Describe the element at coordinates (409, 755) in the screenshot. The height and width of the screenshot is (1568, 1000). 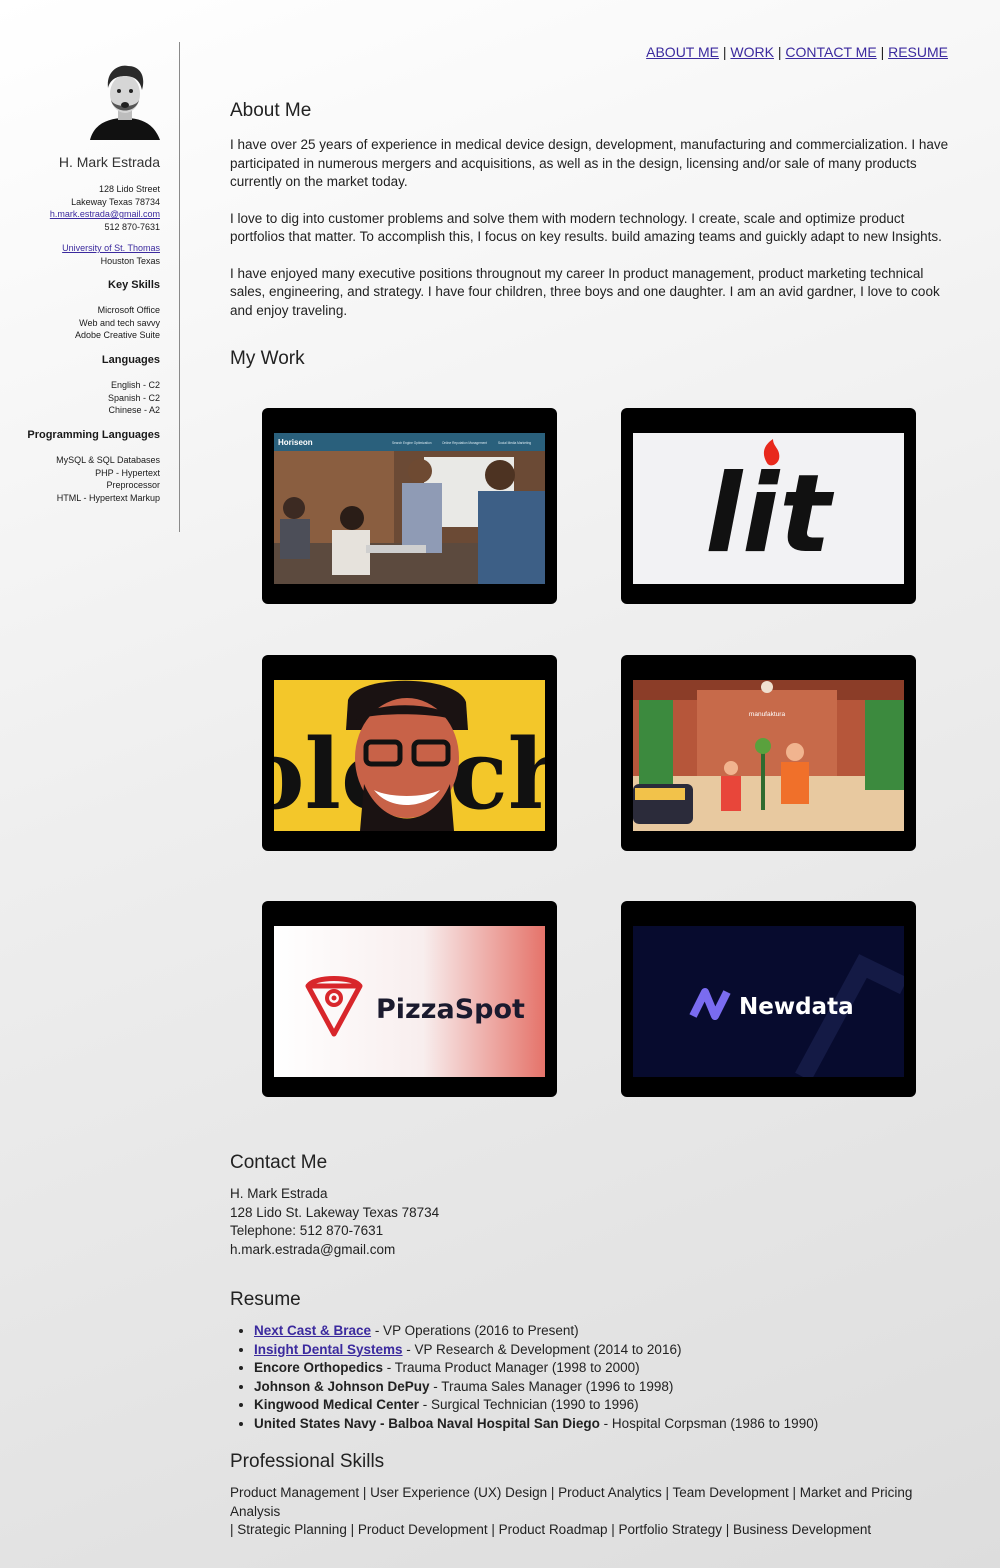
I see `portrait-illustration: olotch` at that location.